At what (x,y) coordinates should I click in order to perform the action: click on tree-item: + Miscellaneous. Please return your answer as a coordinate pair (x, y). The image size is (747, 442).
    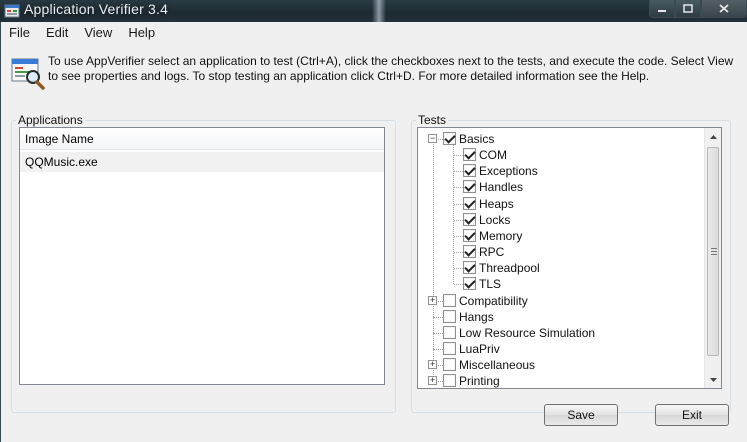
    Looking at the image, I should click on (562, 365).